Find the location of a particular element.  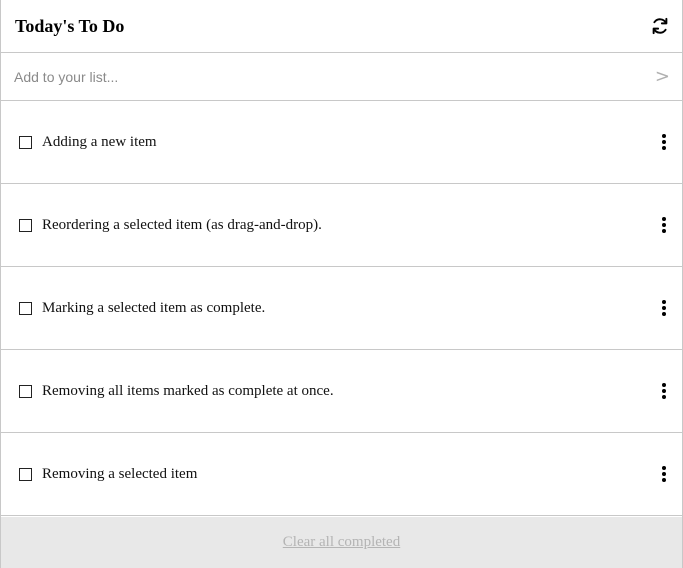

add-item-row: > is located at coordinates (341, 77).